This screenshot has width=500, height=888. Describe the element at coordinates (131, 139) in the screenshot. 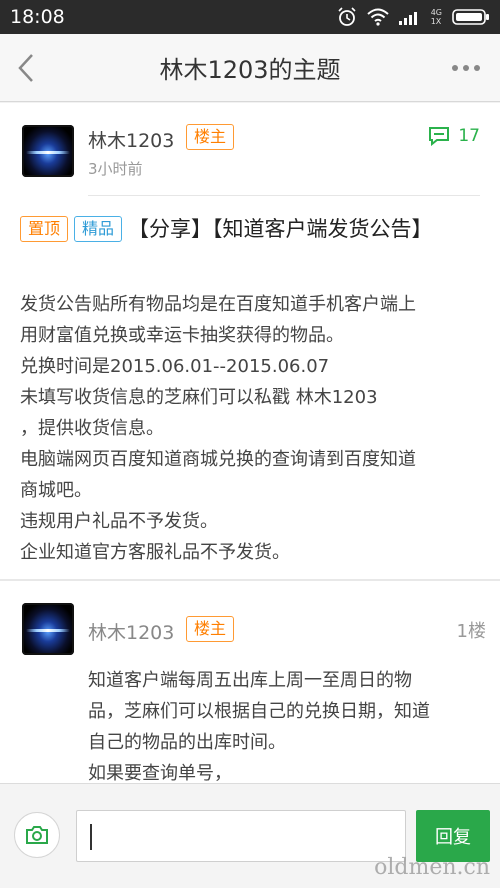

I see `post-author-name: 林木1203` at that location.